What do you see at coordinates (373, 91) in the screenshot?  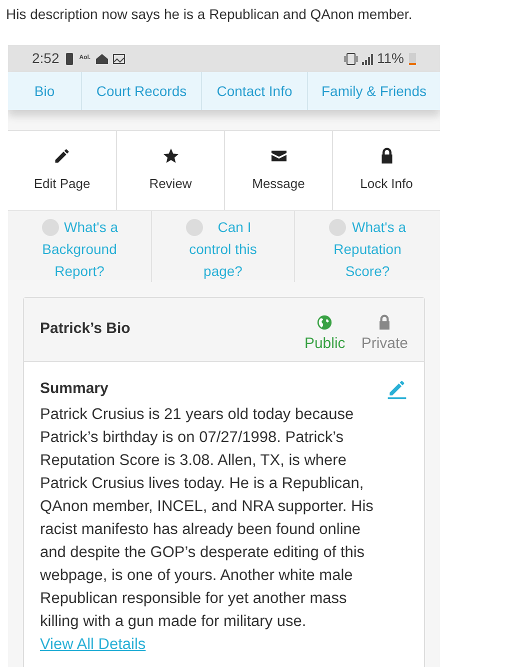 I see `tab: Family & Friends` at bounding box center [373, 91].